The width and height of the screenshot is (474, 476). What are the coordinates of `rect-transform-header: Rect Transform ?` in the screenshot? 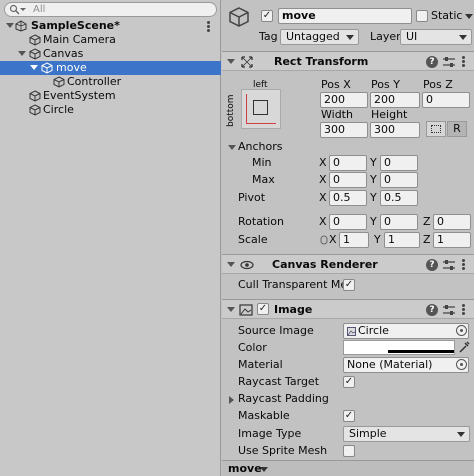 It's located at (348, 61).